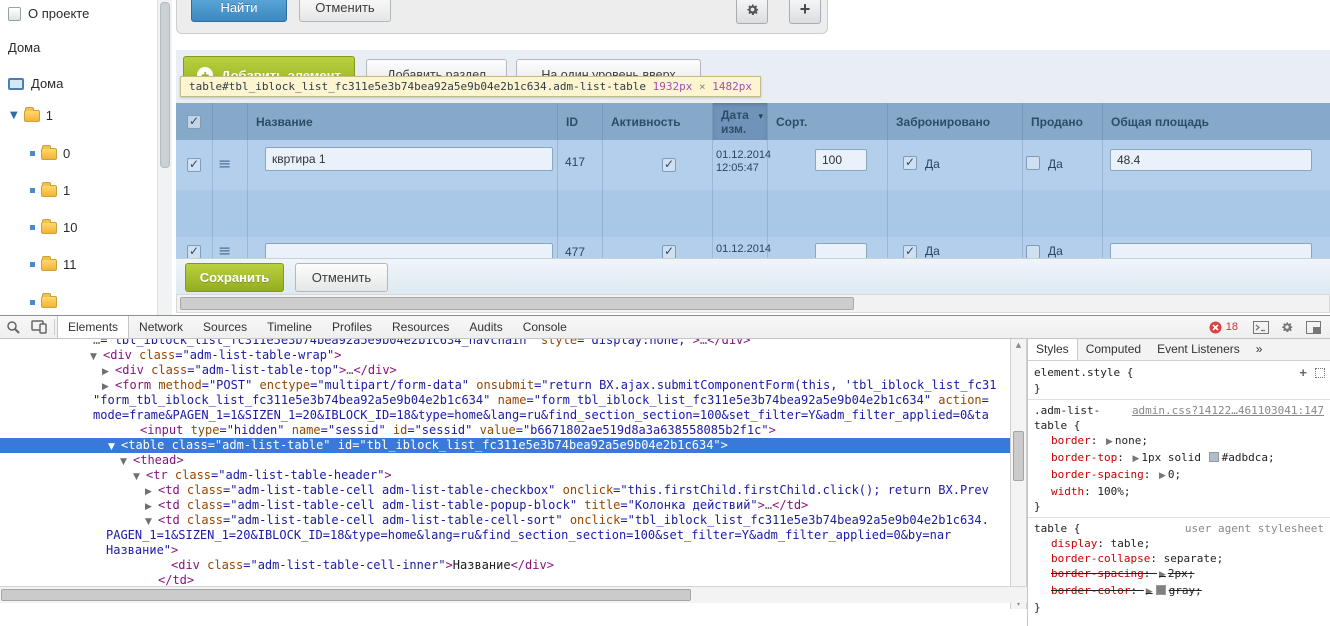 Image resolution: width=1330 pixels, height=626 pixels. Describe the element at coordinates (1179, 475) in the screenshot. I see `css-property: border-spacing: ▶ 0;` at that location.